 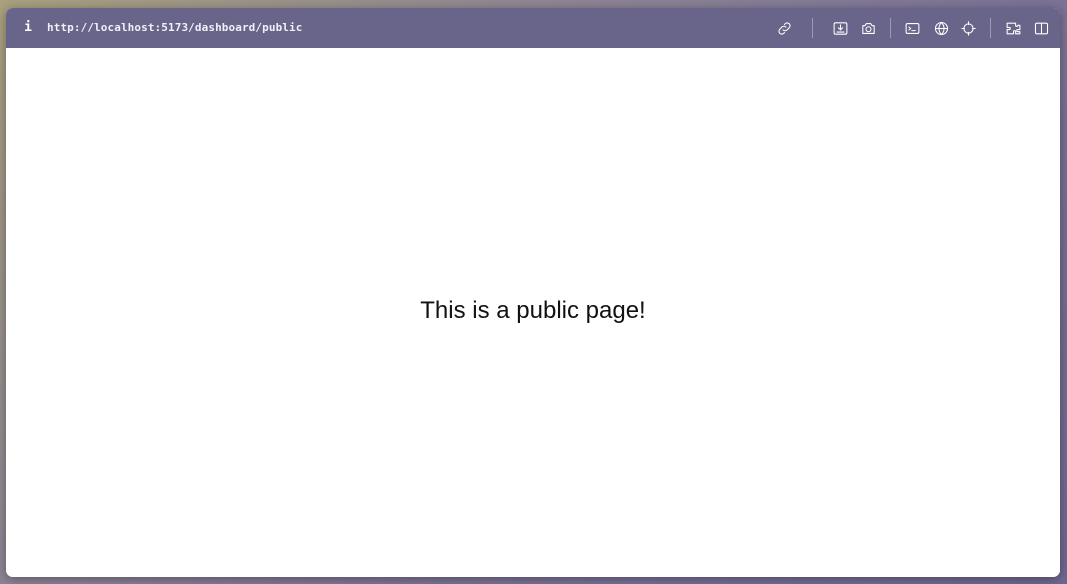 What do you see at coordinates (968, 28) in the screenshot?
I see `crosshair-icon` at bounding box center [968, 28].